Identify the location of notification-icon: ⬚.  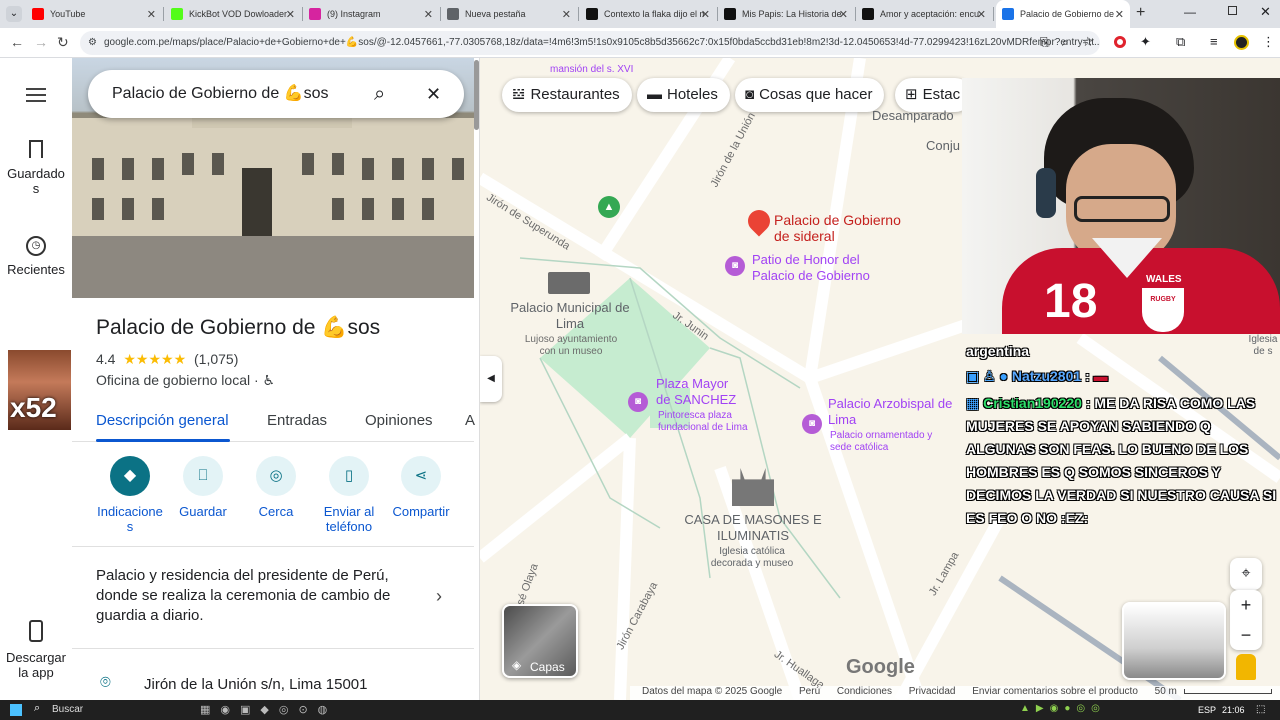
(1260, 709).